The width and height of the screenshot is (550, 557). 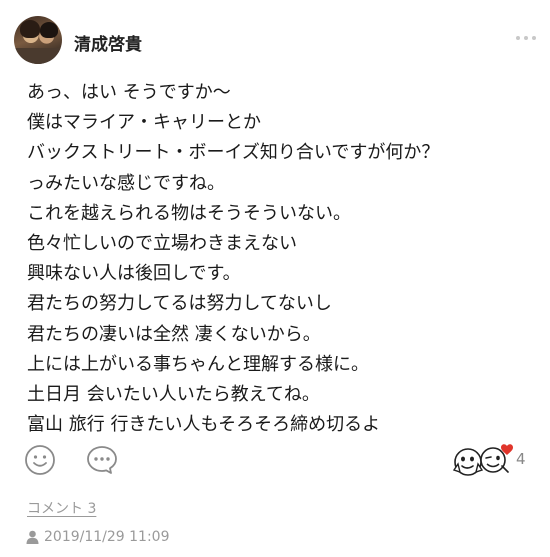 I want to click on post-line: 僕はマライア・キャリーとか, so click(x=144, y=123).